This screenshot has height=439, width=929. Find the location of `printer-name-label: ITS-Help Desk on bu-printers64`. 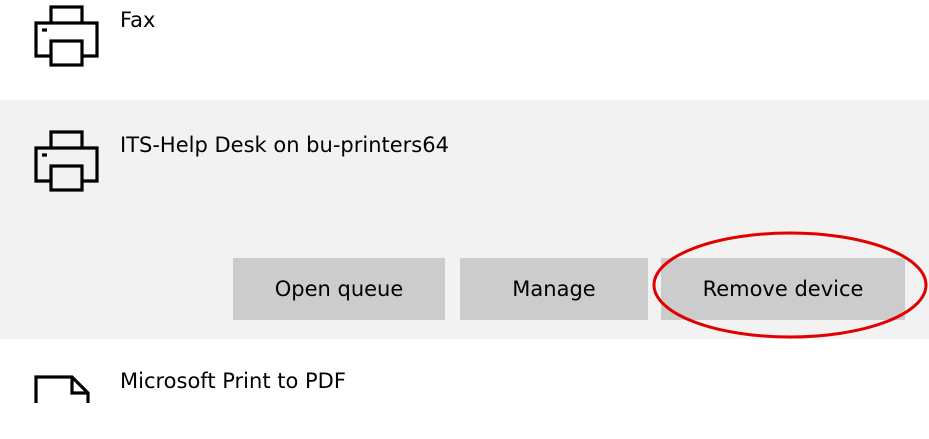

printer-name-label: ITS-Help Desk on bu-printers64 is located at coordinates (284, 145).